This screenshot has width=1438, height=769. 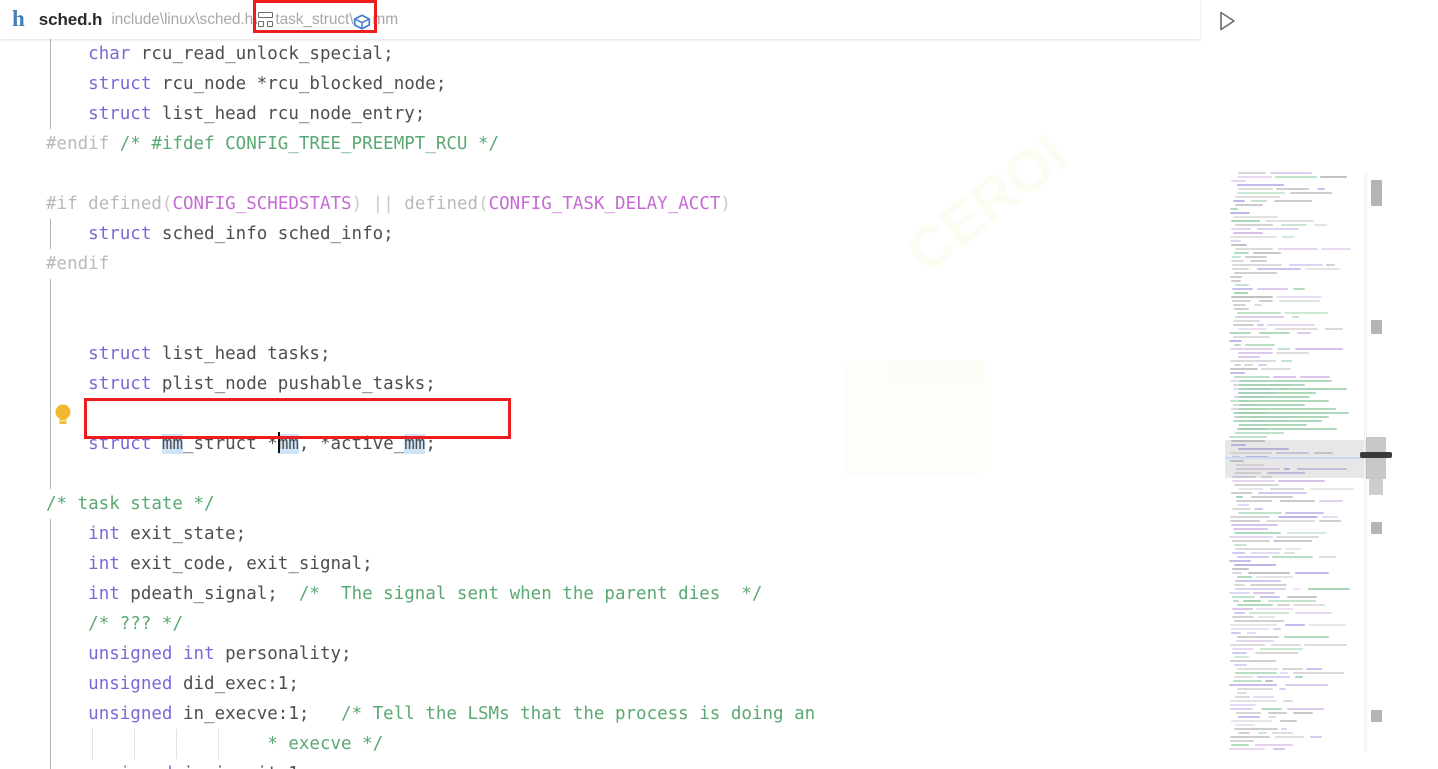 I want to click on code-line: * execve */, so click(x=606, y=744).